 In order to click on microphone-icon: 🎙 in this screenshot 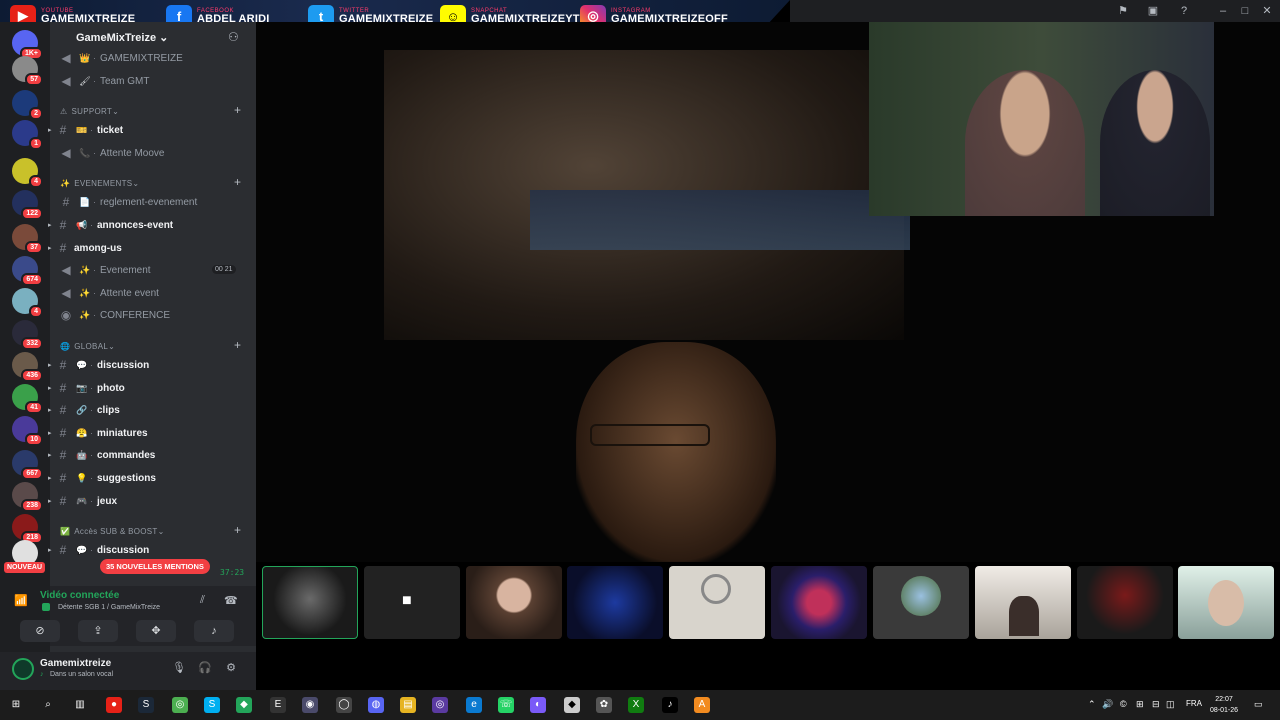, I will do `click(179, 668)`.